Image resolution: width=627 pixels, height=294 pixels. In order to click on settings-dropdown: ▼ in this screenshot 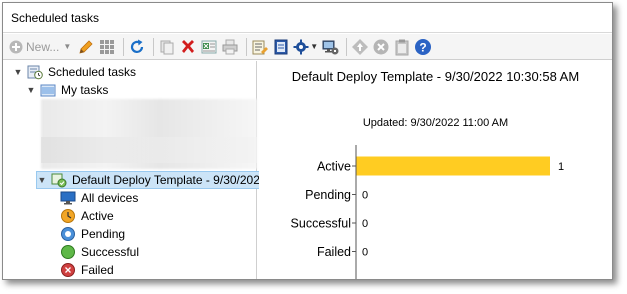, I will do `click(305, 47)`.